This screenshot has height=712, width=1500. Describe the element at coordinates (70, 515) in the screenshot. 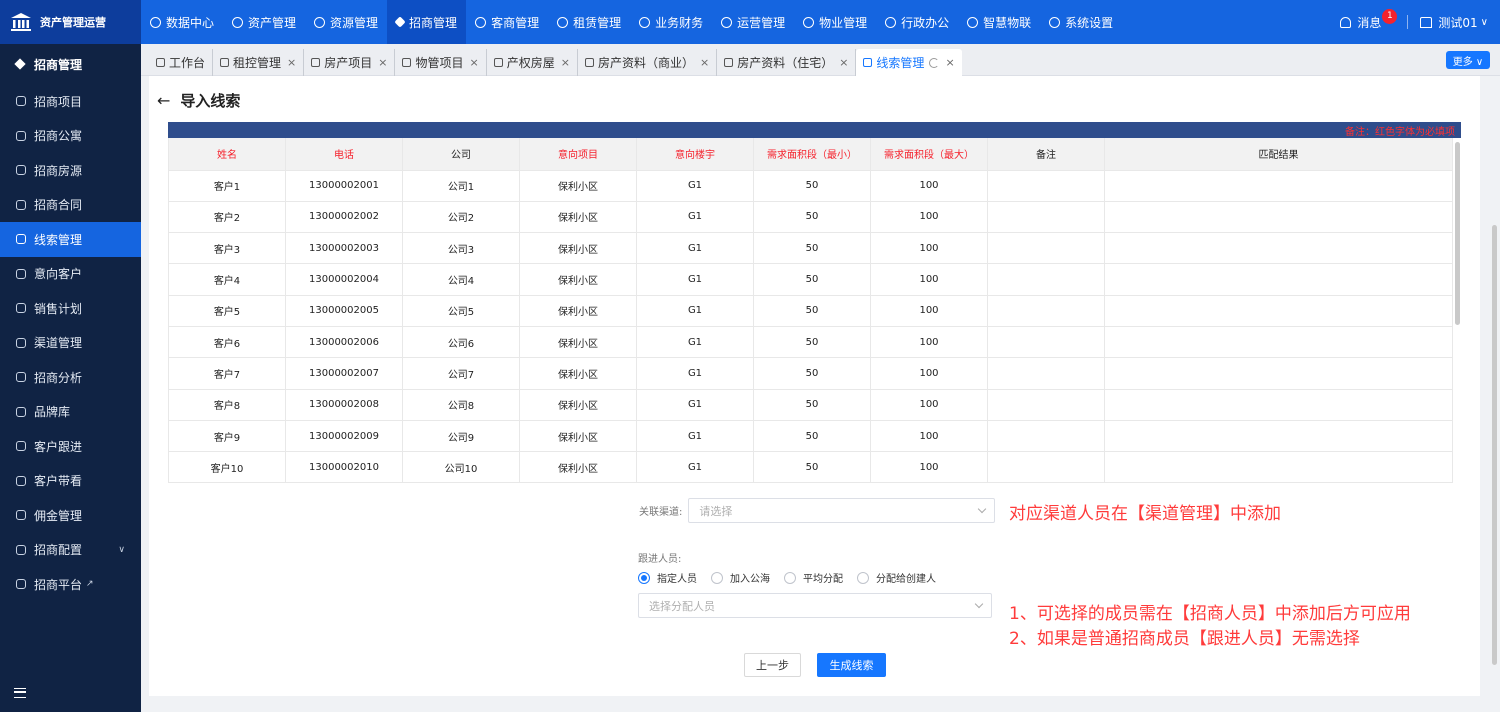

I see `sidebar-item: 佣金管理` at that location.